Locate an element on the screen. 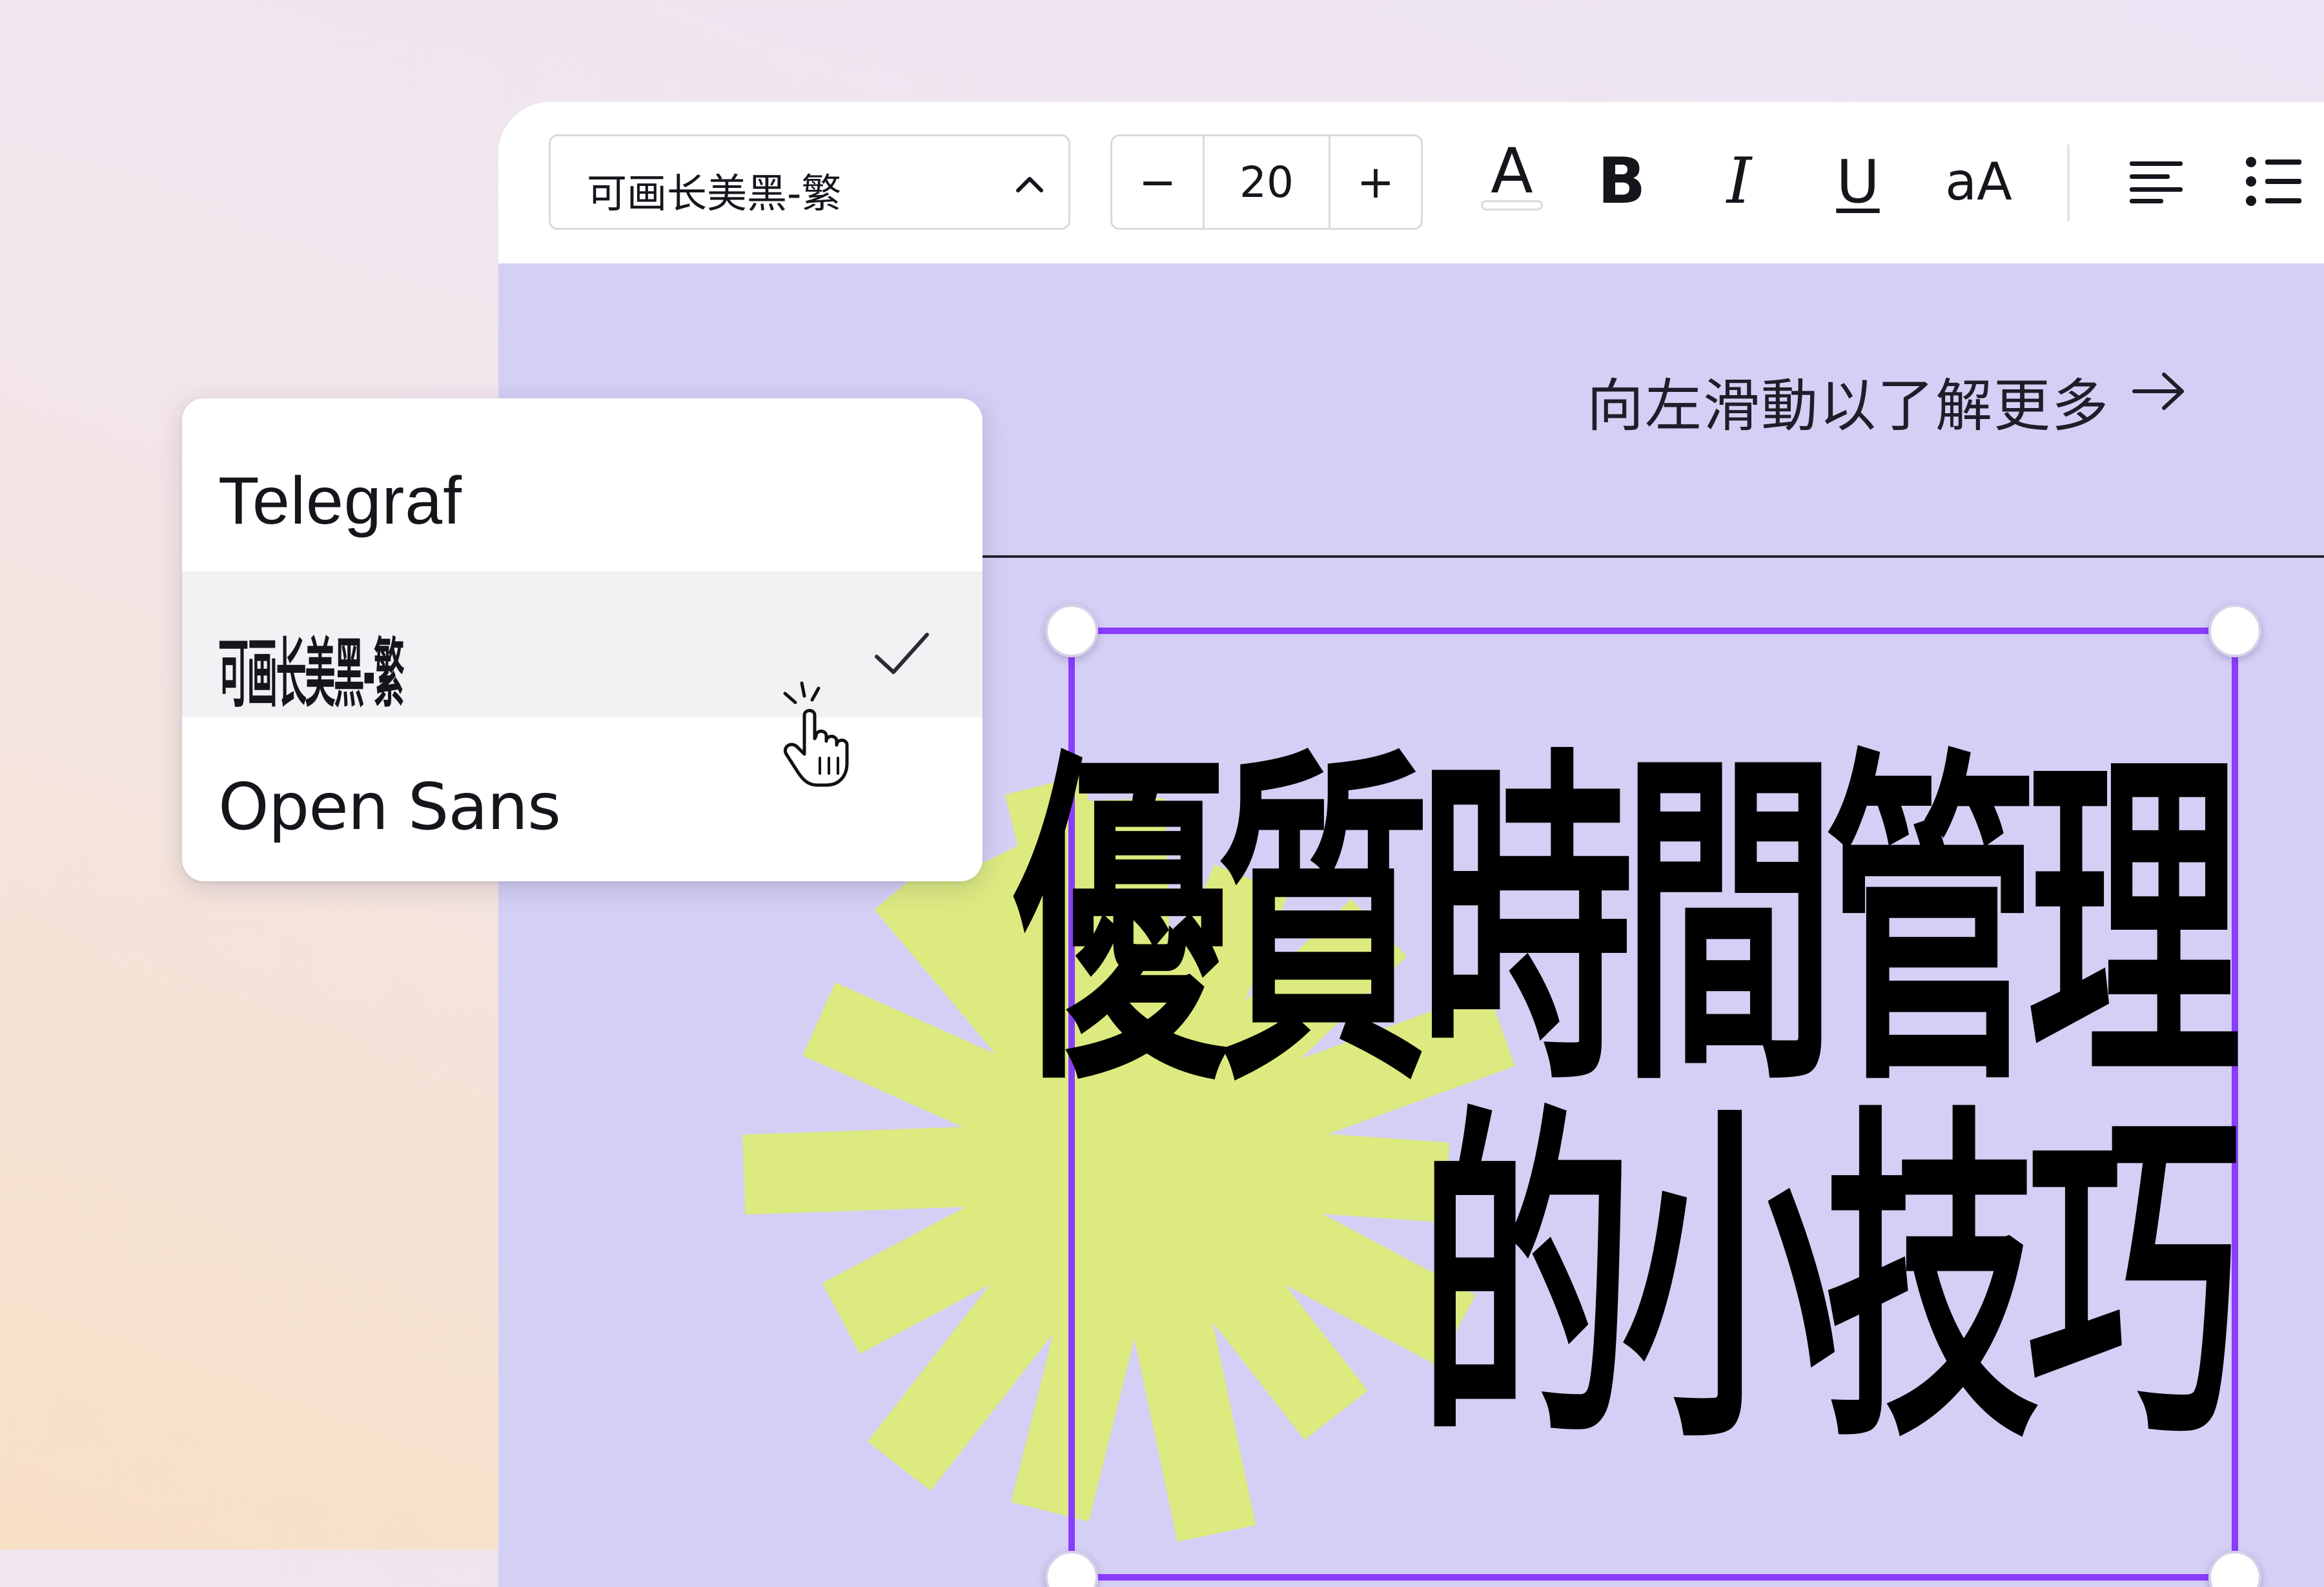  chevron-up-icon is located at coordinates (1029, 184).